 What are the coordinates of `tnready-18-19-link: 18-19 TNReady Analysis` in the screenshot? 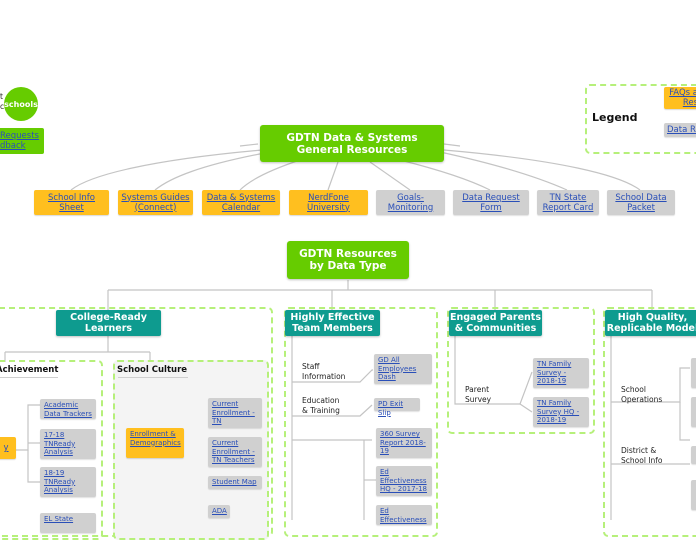 It's located at (68, 482).